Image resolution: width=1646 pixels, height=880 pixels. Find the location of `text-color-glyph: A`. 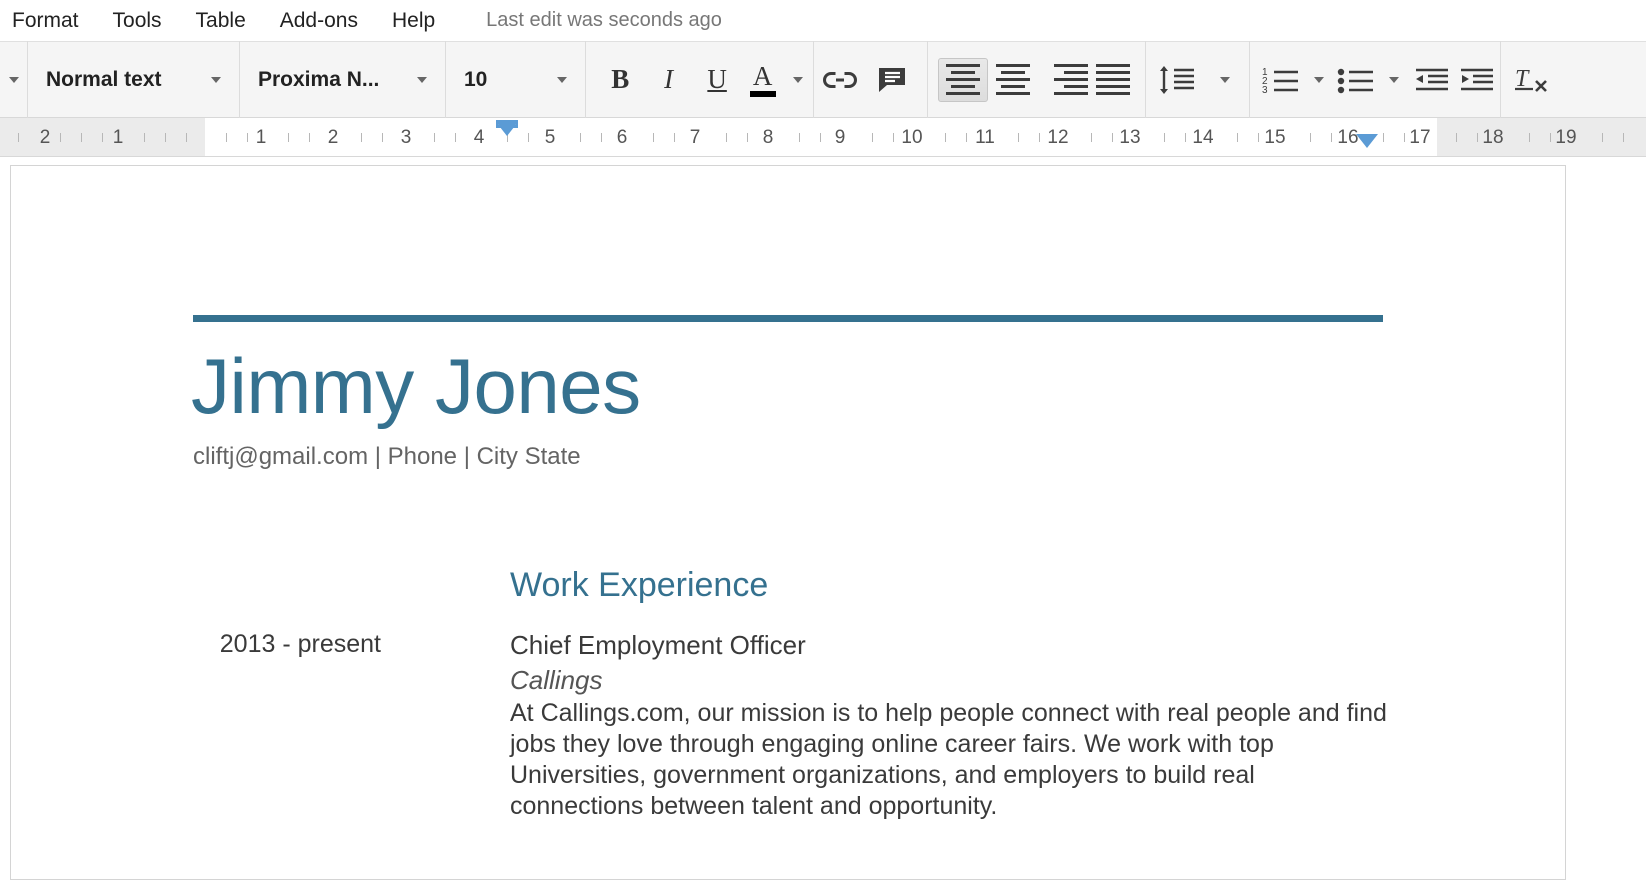

text-color-glyph: A is located at coordinates (762, 76).